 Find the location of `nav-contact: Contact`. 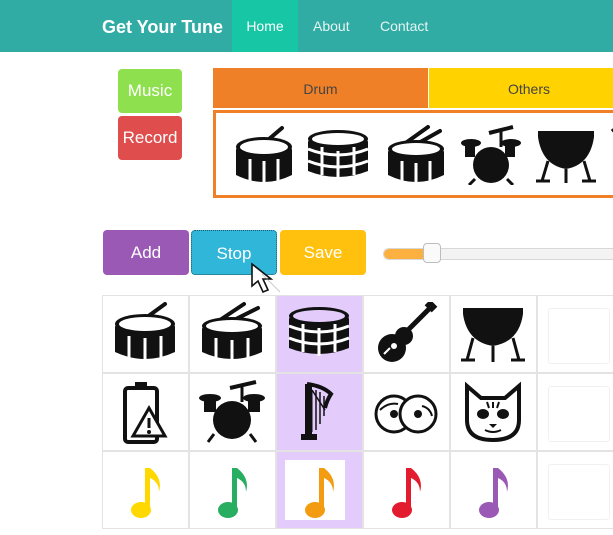

nav-contact: Contact is located at coordinates (404, 26).